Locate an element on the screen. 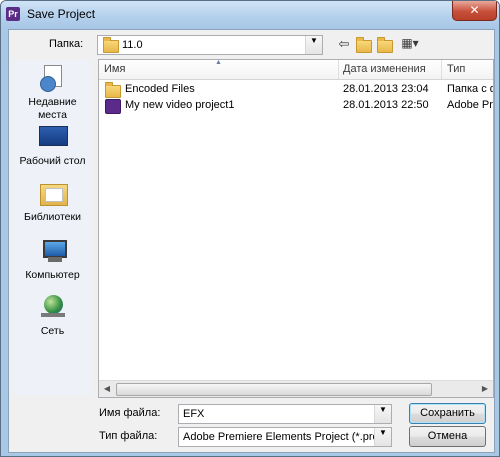 Image resolution: width=500 pixels, height=457 pixels. file-name: My new video project1 is located at coordinates (180, 105).